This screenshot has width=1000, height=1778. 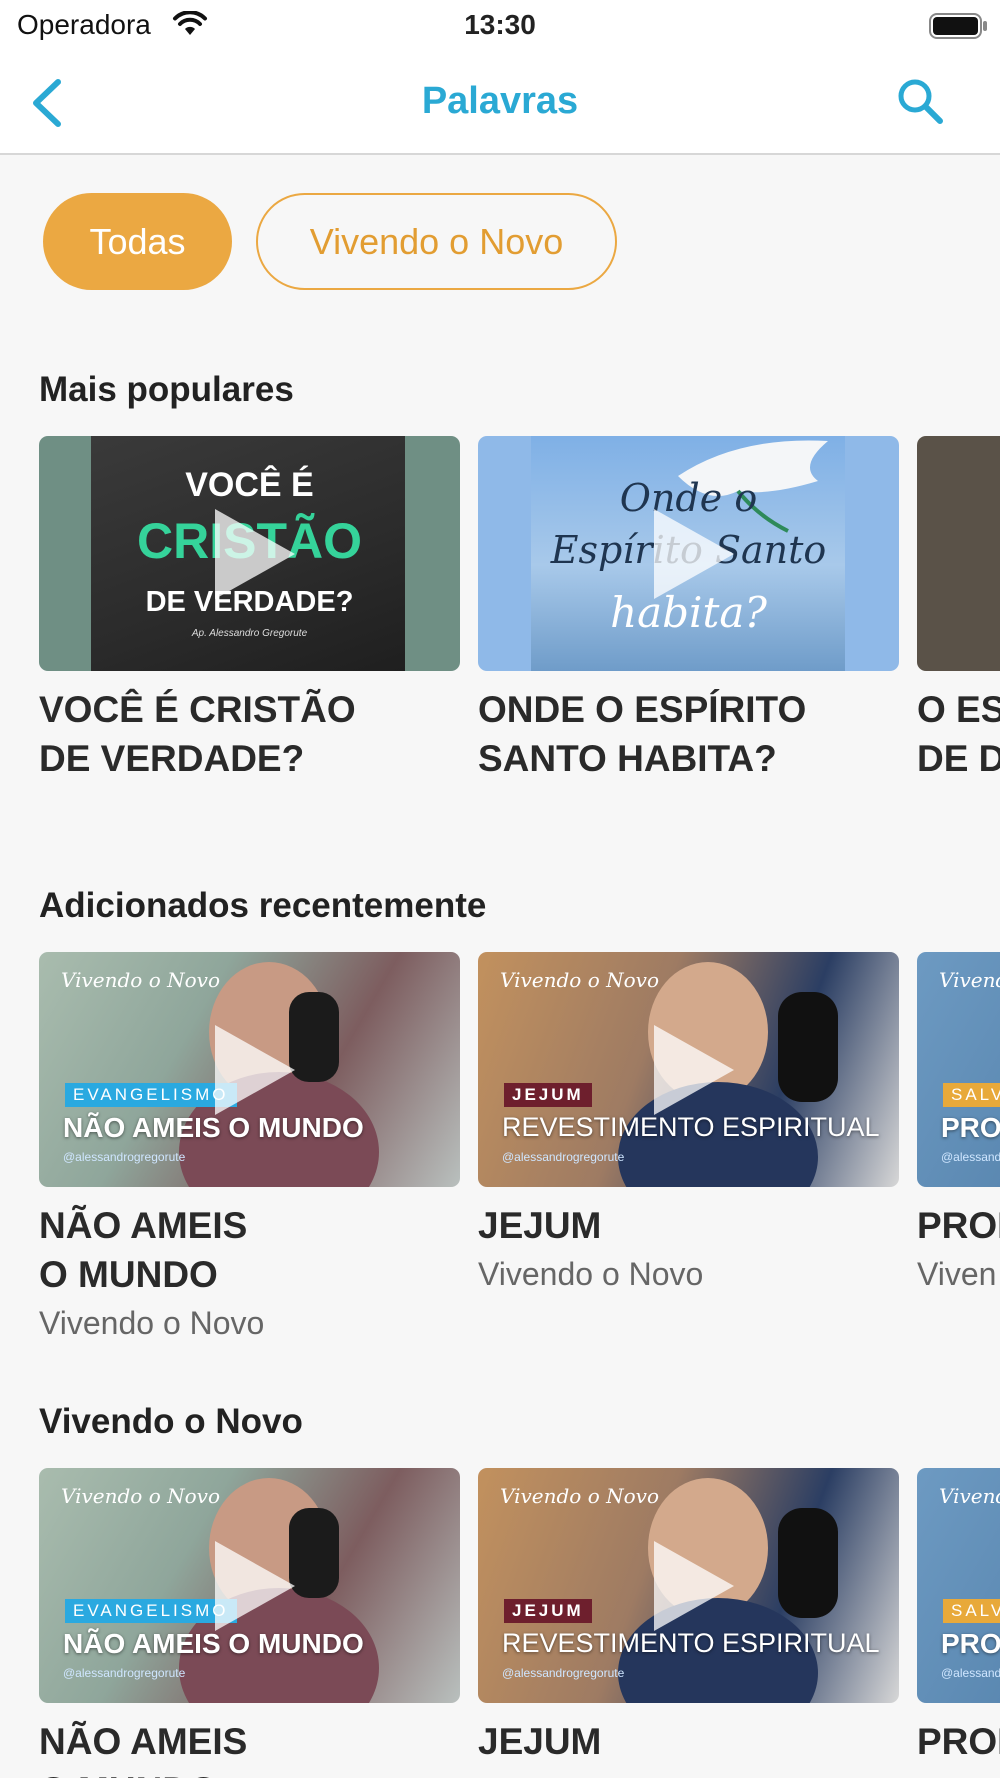 What do you see at coordinates (958, 553) in the screenshot?
I see `video-thumbnail` at bounding box center [958, 553].